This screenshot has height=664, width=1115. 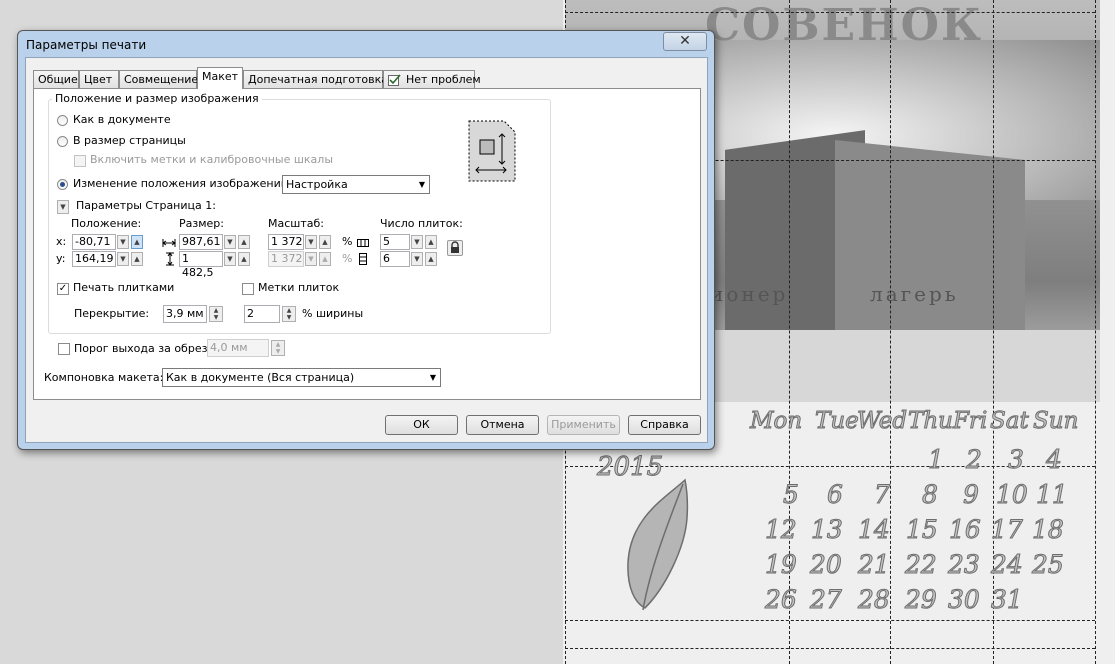 What do you see at coordinates (432, 79) in the screenshot?
I see `tab-no-issues: Нет проблем` at bounding box center [432, 79].